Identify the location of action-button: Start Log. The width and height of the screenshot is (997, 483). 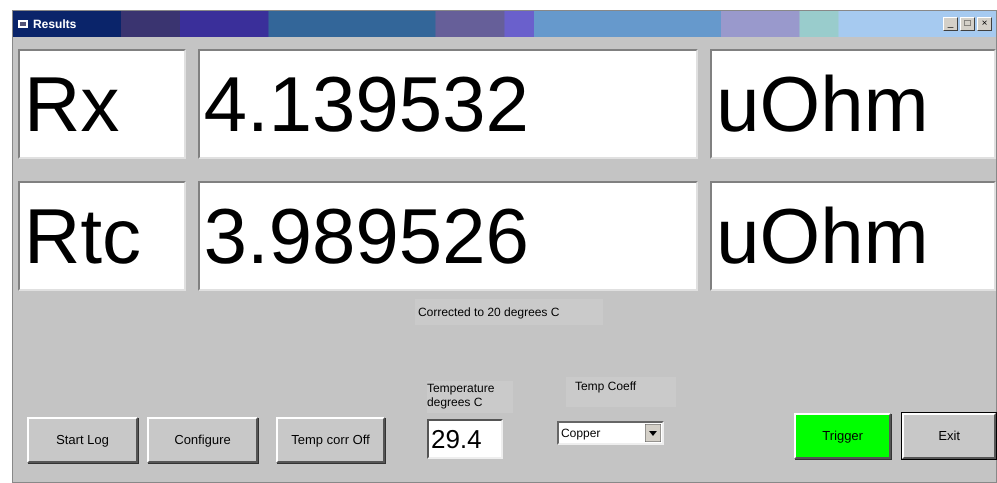
(82, 440).